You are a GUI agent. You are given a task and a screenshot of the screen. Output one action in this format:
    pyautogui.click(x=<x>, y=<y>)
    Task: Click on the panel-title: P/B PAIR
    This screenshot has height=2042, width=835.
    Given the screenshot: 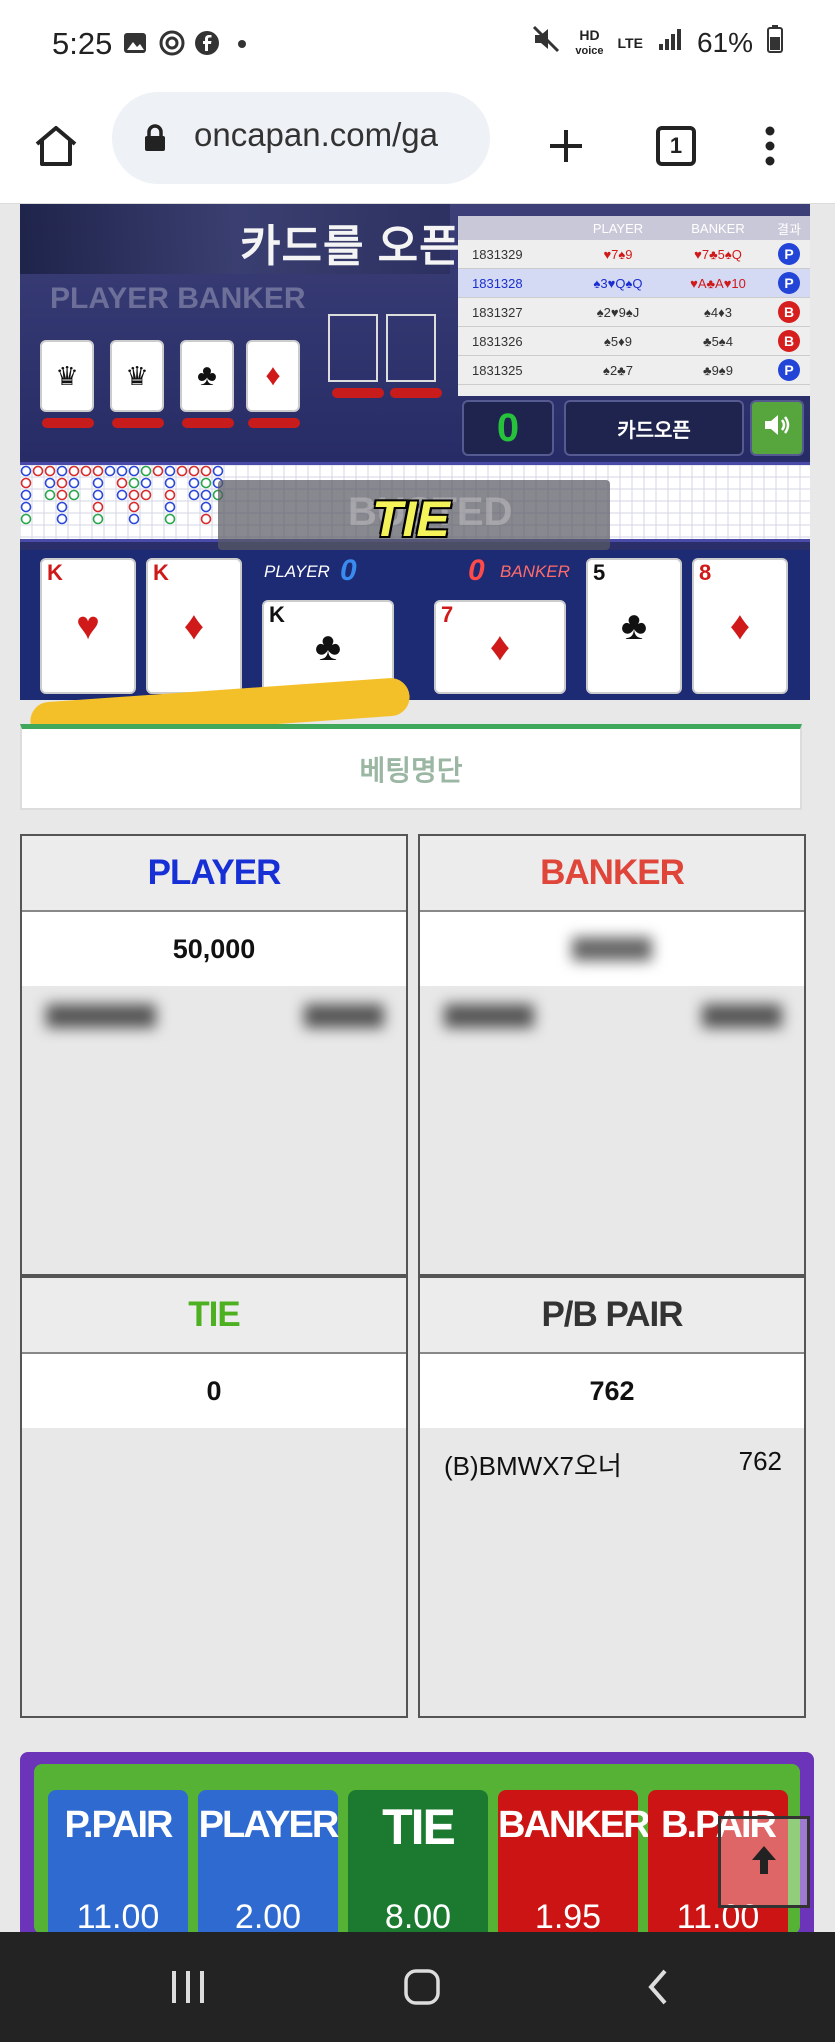 What is the action you would take?
    pyautogui.click(x=612, y=1316)
    